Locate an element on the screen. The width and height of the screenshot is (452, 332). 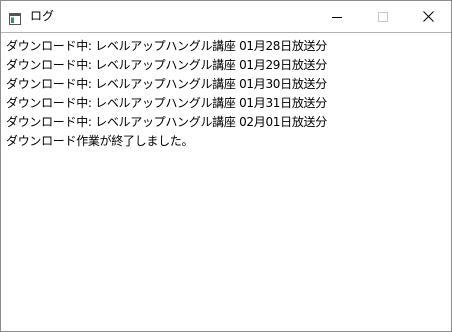
log-line: ダウンロード中: レベルアップハングル講座 01月29日放送分 is located at coordinates (166, 65).